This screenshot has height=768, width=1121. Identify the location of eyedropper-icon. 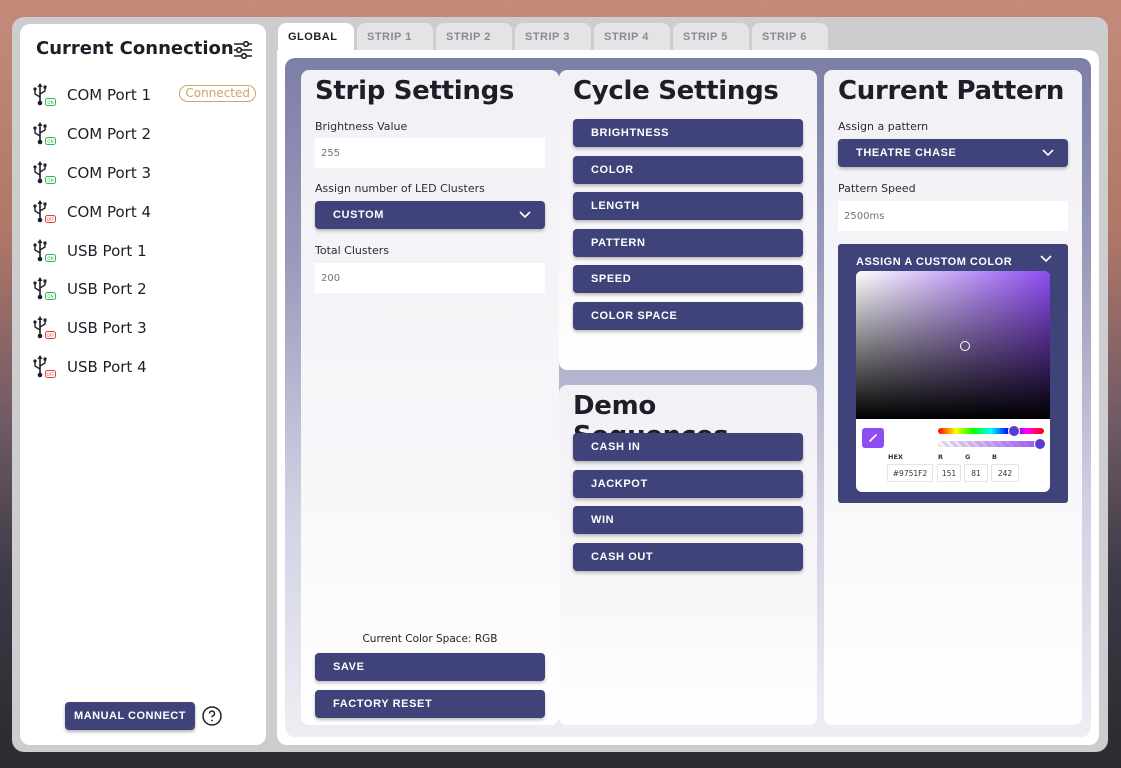
(873, 438).